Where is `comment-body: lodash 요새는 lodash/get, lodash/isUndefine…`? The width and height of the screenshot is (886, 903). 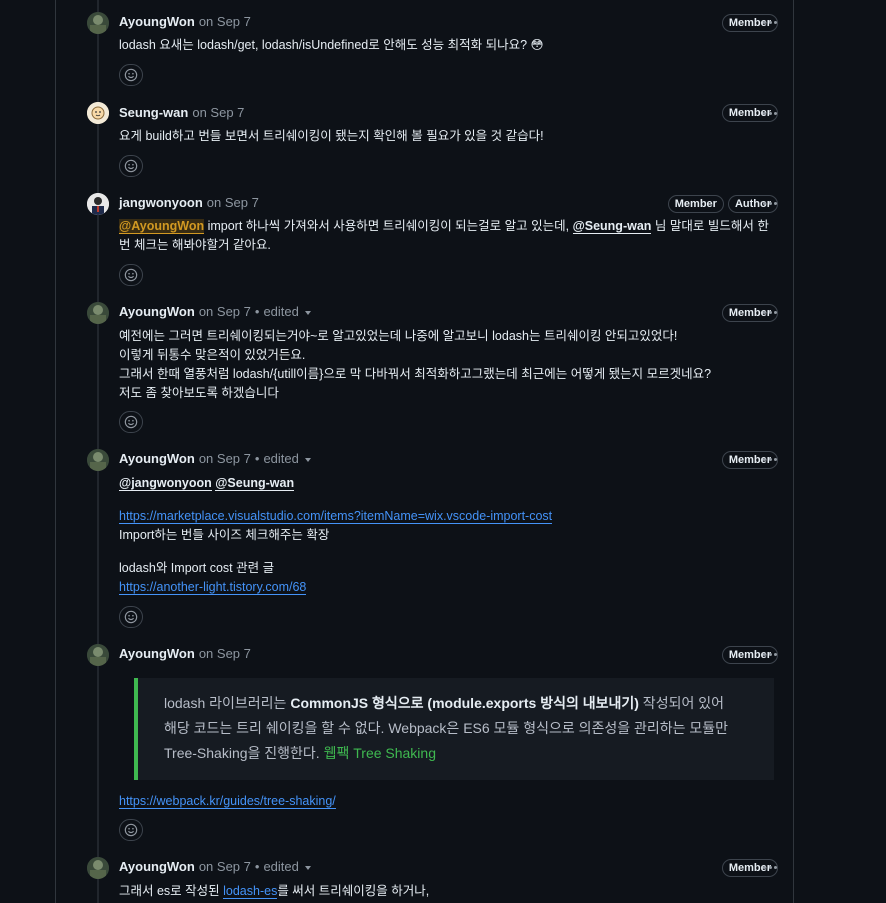 comment-body: lodash 요새는 lodash/get, lodash/isUndefine… is located at coordinates (449, 45).